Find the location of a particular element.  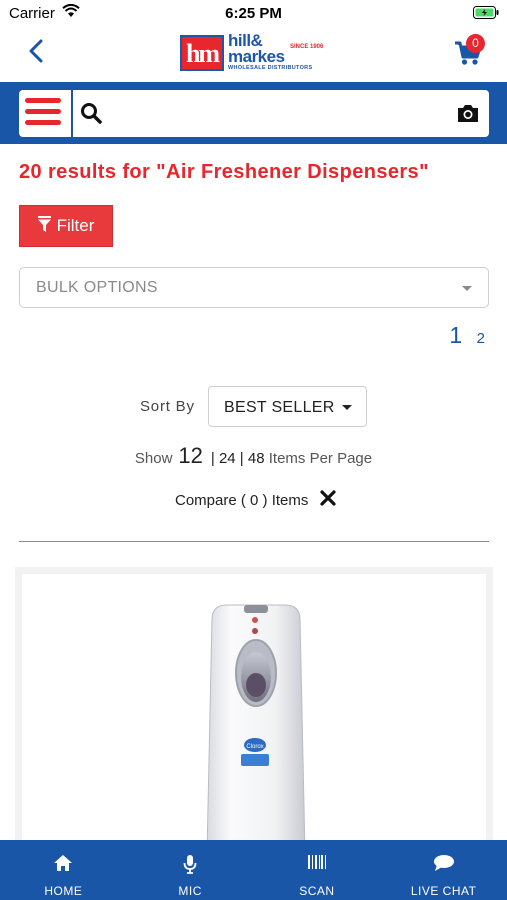

nav-scan-label: SCAN is located at coordinates (317, 891).